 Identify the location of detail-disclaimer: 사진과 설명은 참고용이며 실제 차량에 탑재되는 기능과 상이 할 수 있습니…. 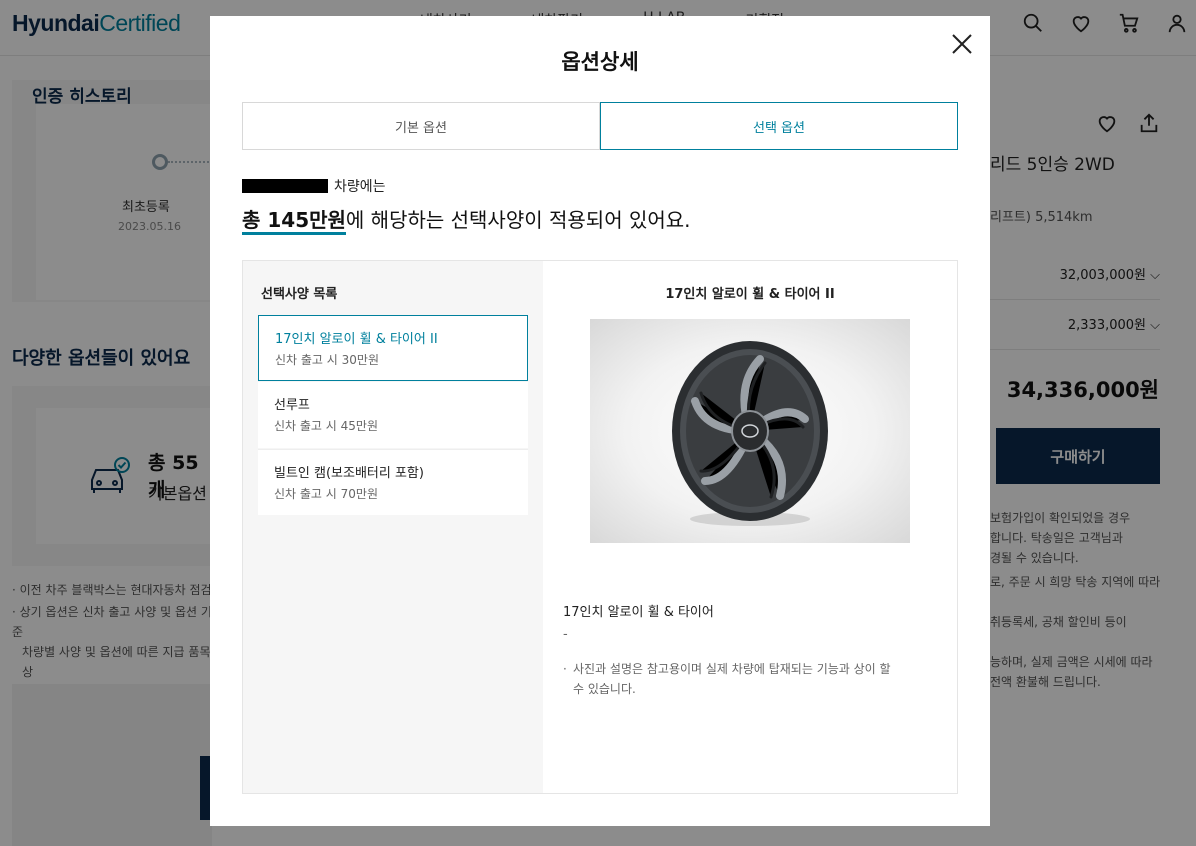
(733, 679).